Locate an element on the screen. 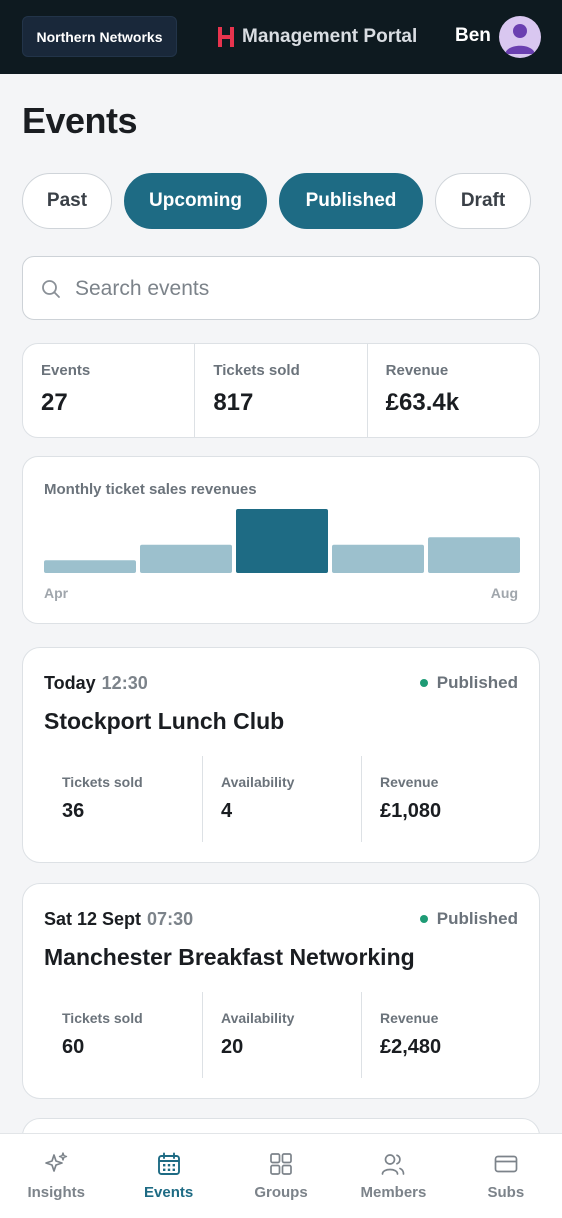 This screenshot has height=1218, width=562. calendar-icon is located at coordinates (168, 1163).